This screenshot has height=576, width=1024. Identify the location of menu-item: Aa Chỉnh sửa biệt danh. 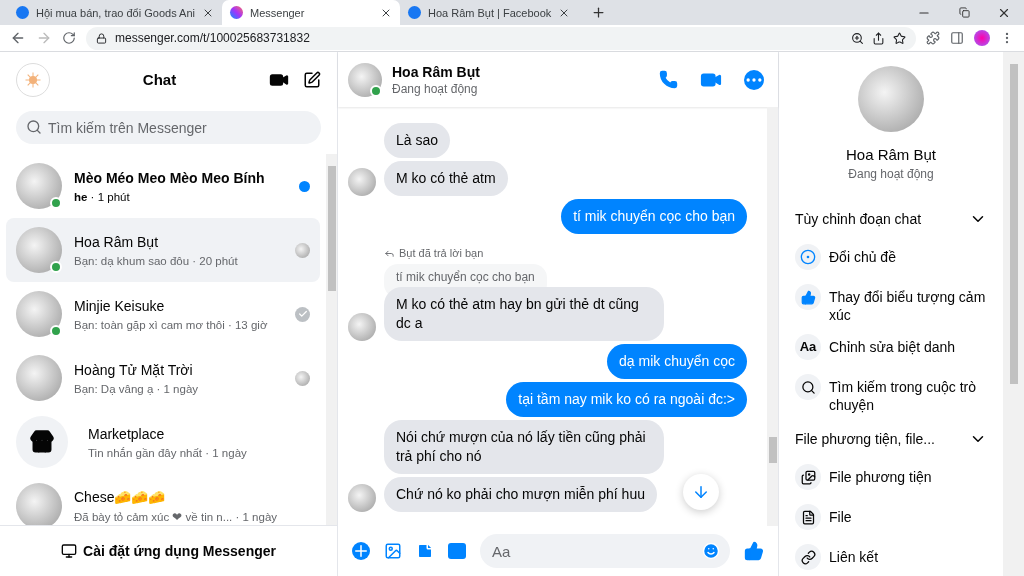
(891, 349).